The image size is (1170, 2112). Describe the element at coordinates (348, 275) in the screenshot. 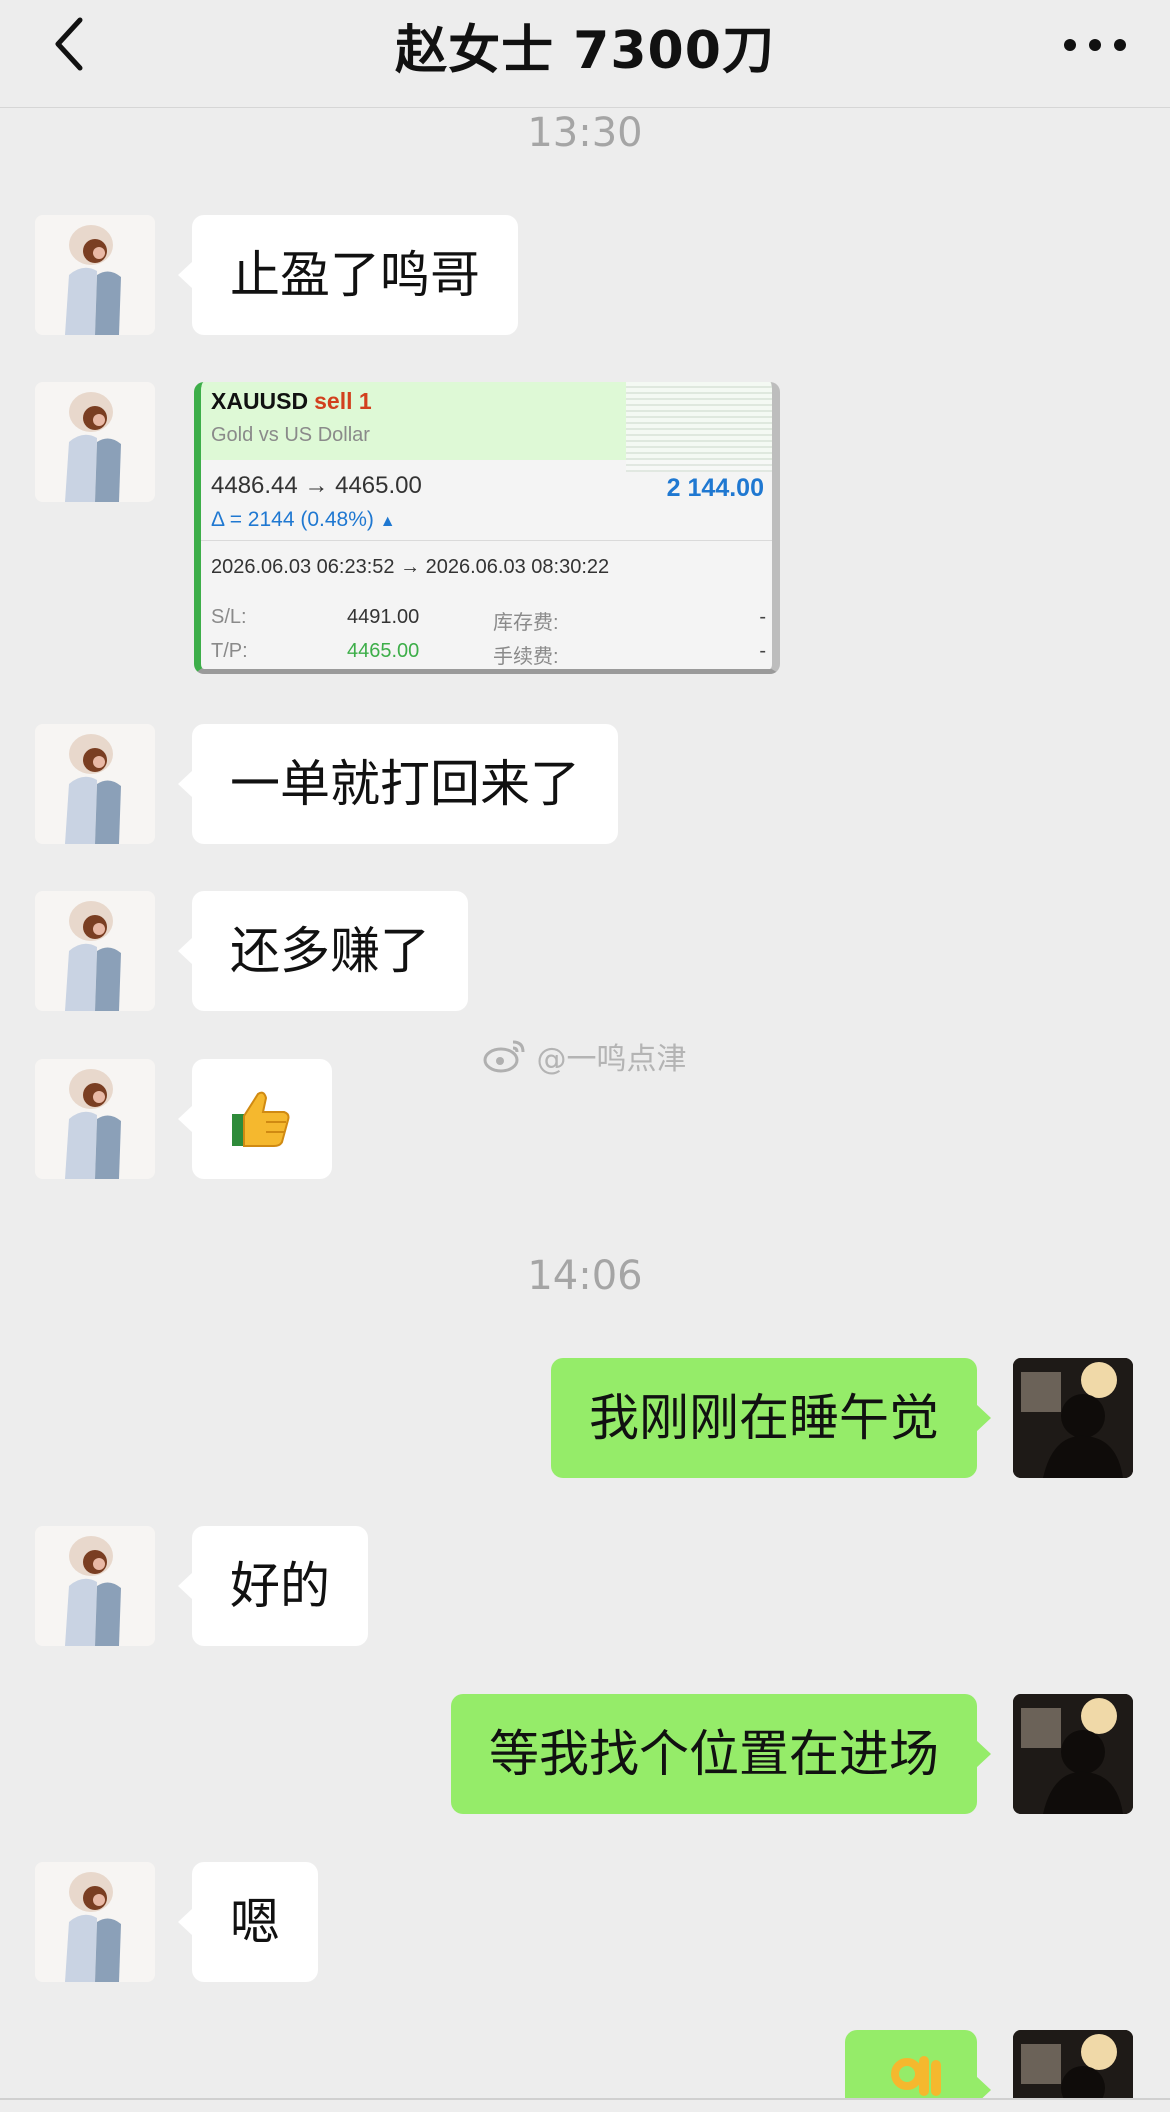

I see `message-bubble: 止盈了鸣哥` at that location.